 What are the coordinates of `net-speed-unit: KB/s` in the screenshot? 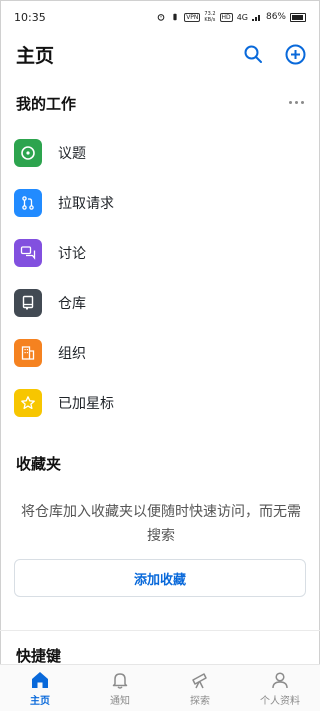 It's located at (210, 20).